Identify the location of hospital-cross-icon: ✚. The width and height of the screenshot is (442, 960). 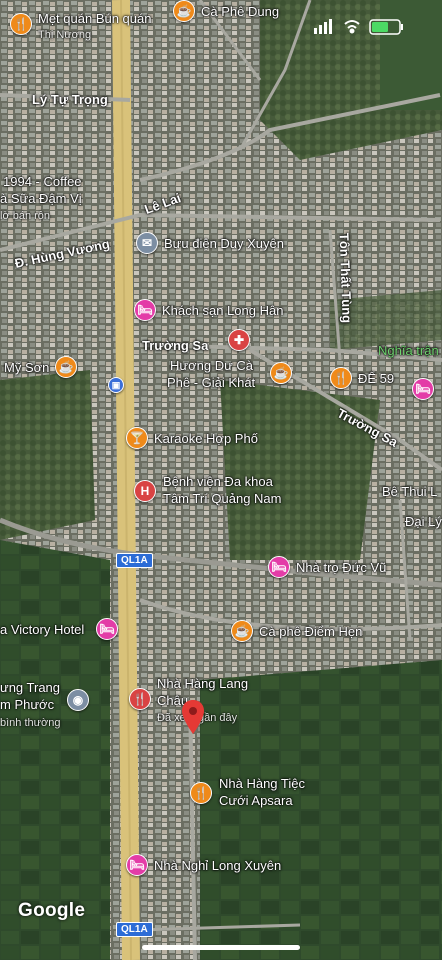
(239, 340).